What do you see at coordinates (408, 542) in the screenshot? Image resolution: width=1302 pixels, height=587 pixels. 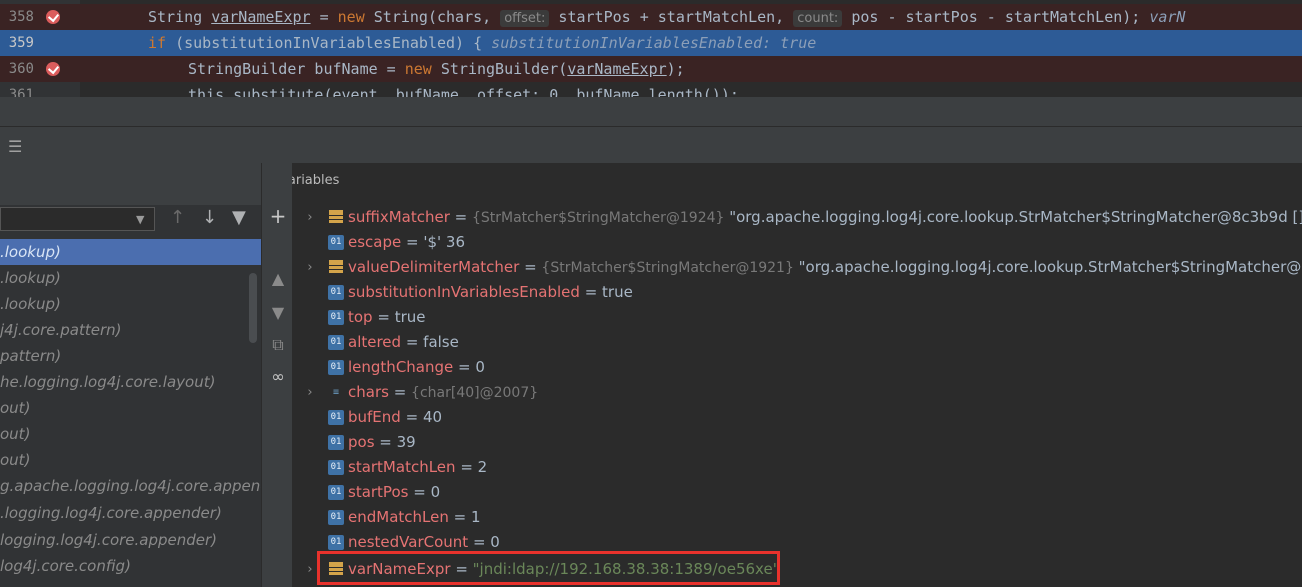 I see `variable-name: nestedVarCount` at bounding box center [408, 542].